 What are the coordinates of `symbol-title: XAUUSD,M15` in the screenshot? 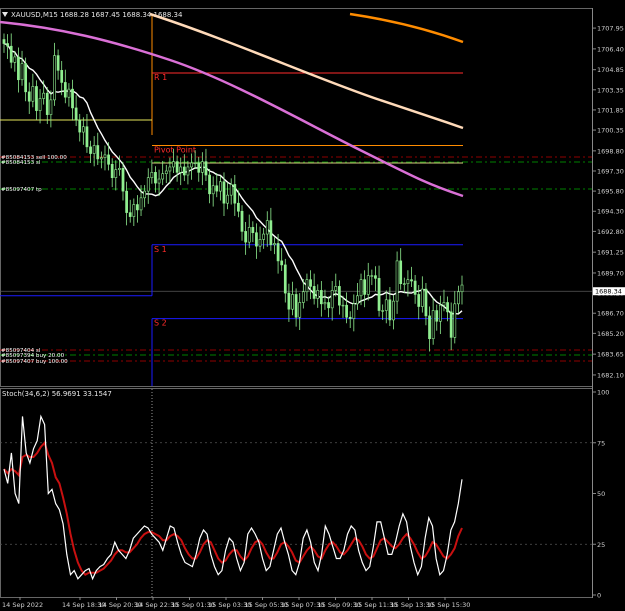 It's located at (34, 15).